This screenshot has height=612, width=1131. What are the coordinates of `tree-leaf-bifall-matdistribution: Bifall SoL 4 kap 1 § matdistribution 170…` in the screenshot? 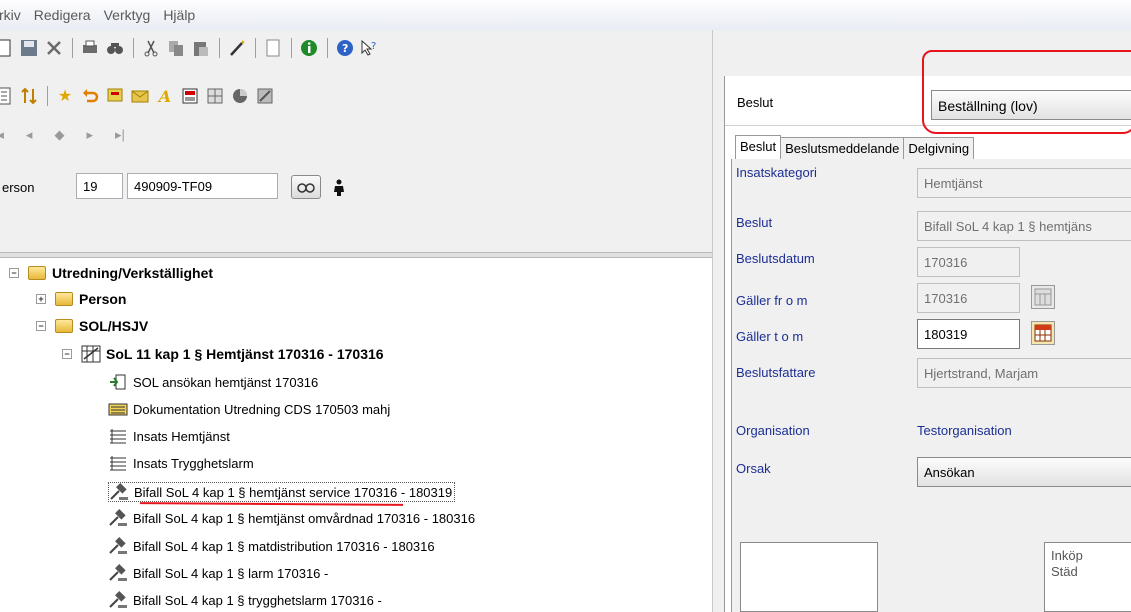 It's located at (271, 546).